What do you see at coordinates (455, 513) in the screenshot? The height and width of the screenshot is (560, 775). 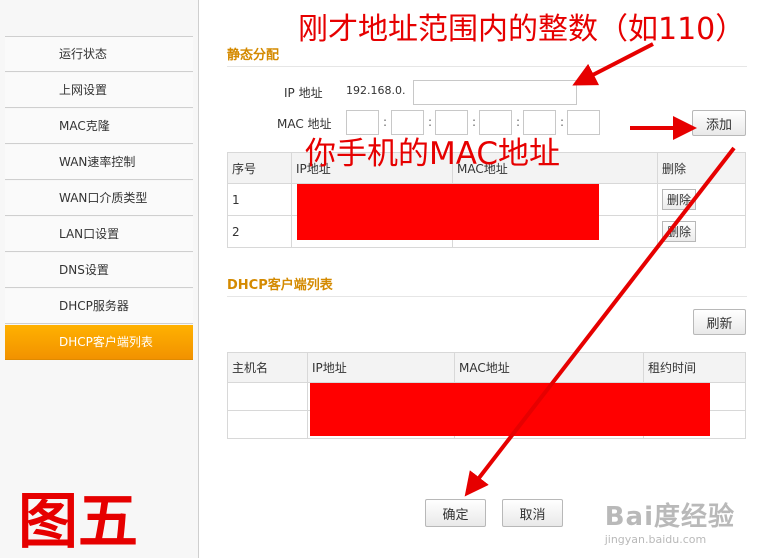 I see `confirm-button: 确定` at bounding box center [455, 513].